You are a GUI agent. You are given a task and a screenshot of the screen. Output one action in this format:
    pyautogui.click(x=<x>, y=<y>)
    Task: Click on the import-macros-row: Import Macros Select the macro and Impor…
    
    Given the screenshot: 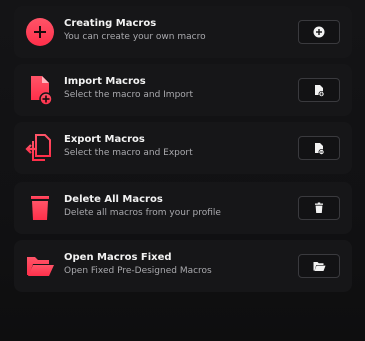 What is the action you would take?
    pyautogui.click(x=183, y=90)
    